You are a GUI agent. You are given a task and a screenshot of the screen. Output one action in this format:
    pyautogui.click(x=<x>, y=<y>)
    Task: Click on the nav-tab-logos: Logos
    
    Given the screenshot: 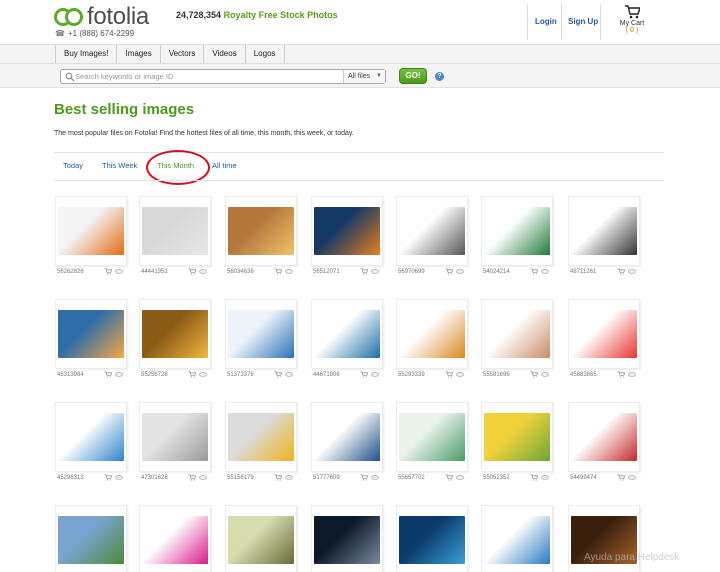 What is the action you would take?
    pyautogui.click(x=265, y=54)
    